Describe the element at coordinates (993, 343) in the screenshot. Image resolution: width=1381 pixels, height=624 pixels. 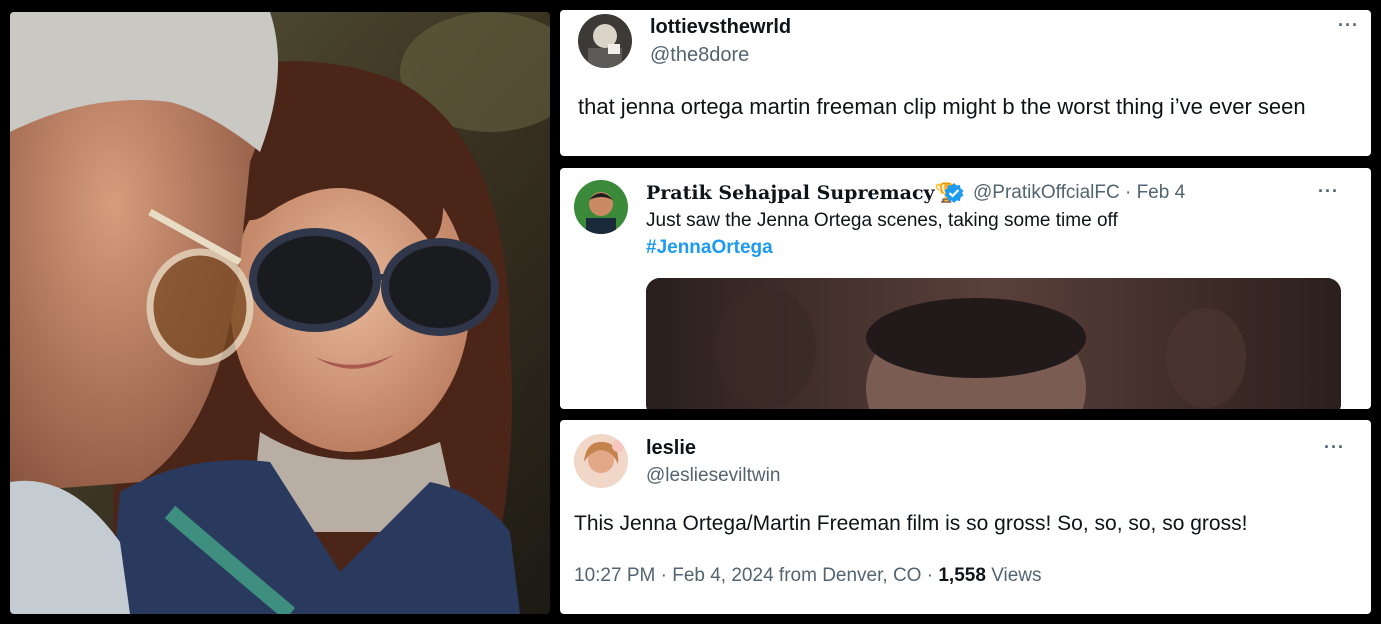
I see `tweet-media` at that location.